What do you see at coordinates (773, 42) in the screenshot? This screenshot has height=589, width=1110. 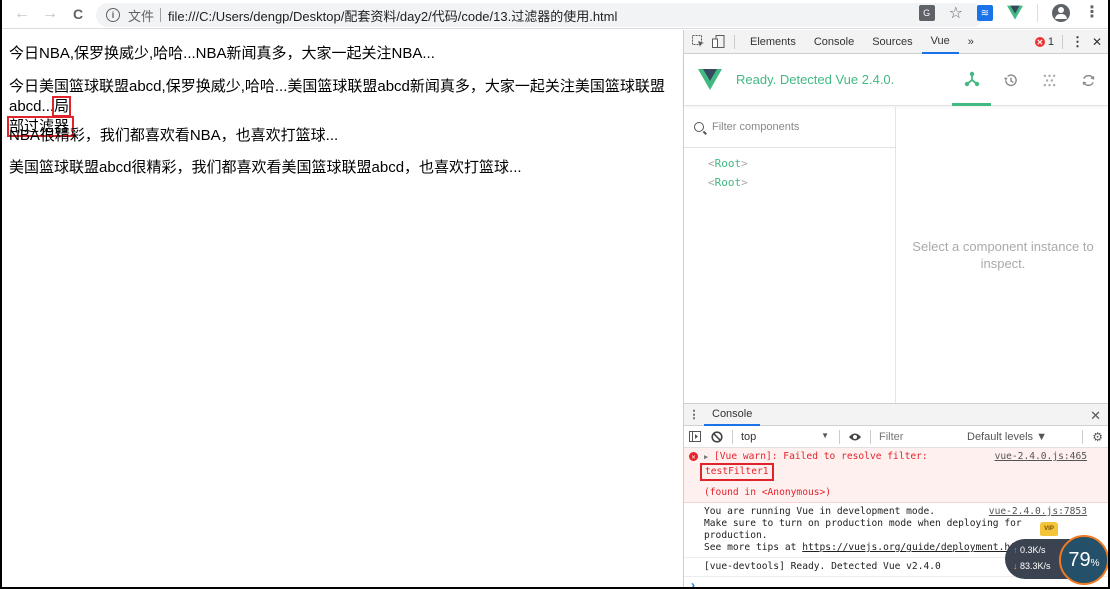 I see `tab-elements: Elements` at bounding box center [773, 42].